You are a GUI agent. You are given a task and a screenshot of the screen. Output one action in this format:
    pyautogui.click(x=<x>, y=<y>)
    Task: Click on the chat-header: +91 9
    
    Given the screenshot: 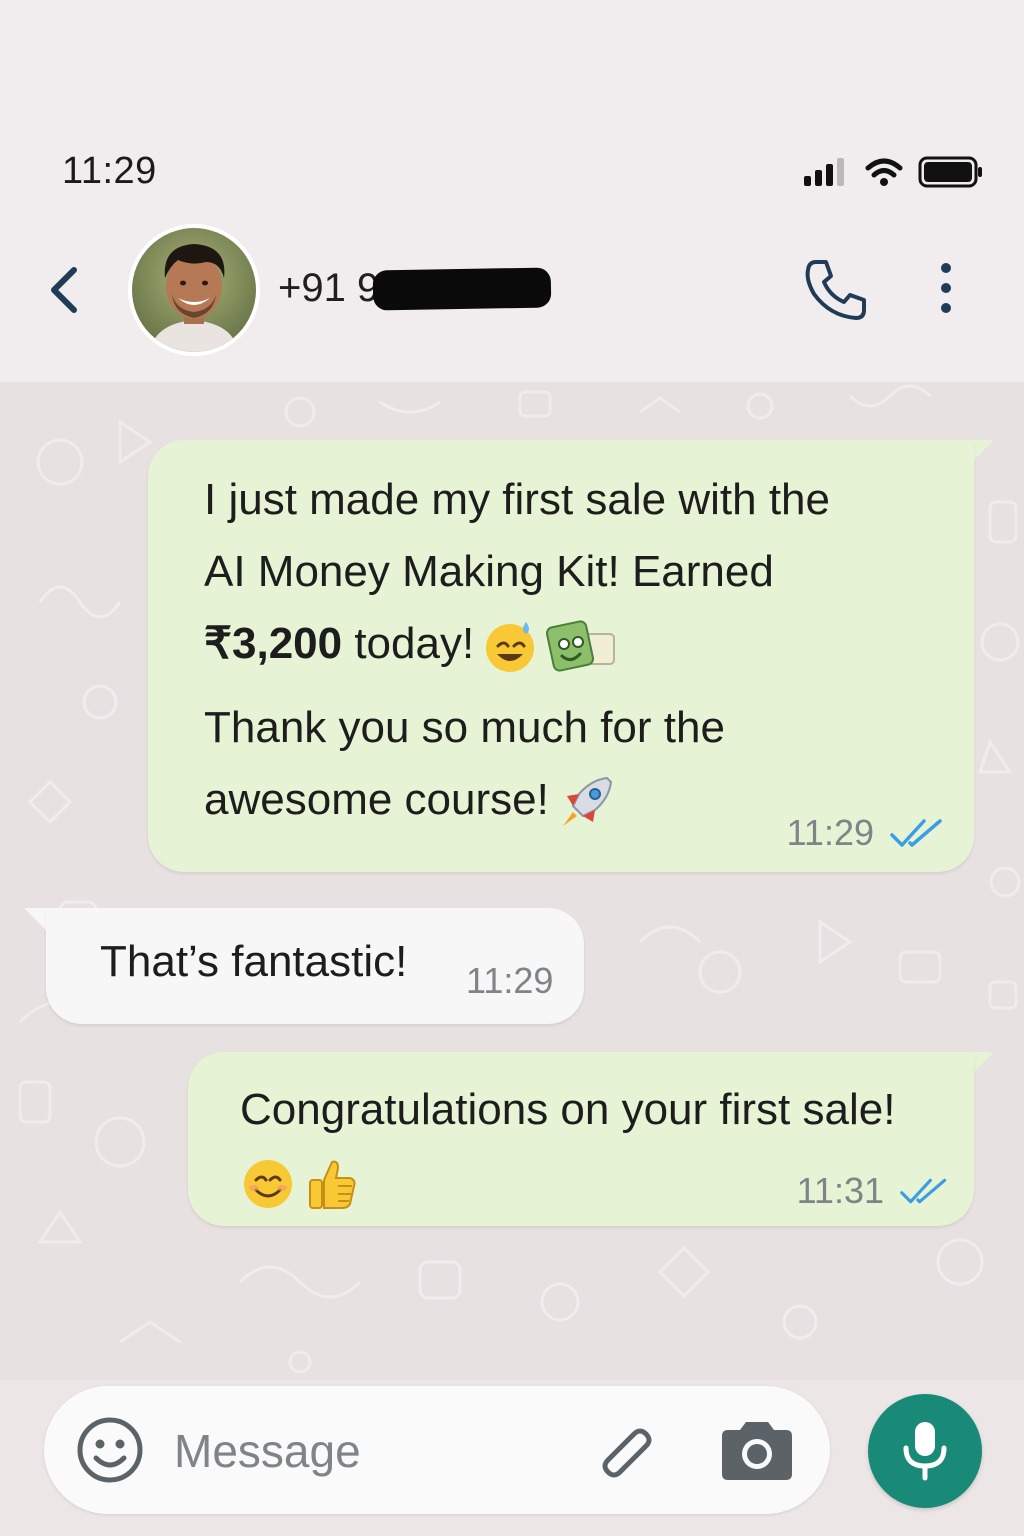 What is the action you would take?
    pyautogui.click(x=512, y=303)
    